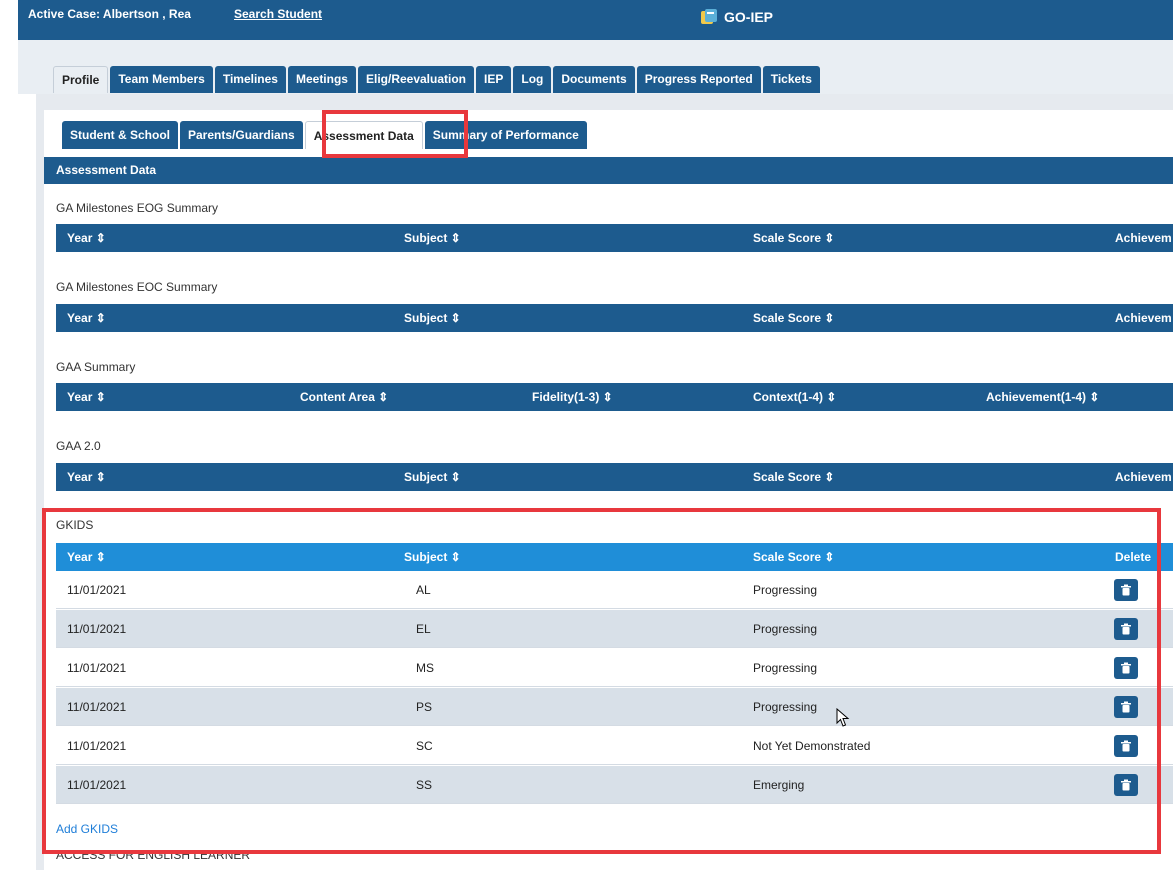 The height and width of the screenshot is (870, 1173). I want to click on app-brand: GO-IEP, so click(736, 17).